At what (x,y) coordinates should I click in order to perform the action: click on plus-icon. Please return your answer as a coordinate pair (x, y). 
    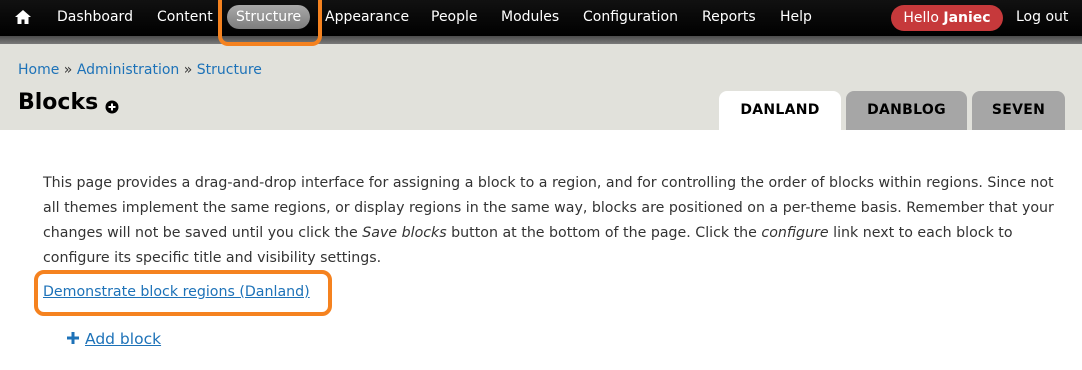
    Looking at the image, I should click on (73, 337).